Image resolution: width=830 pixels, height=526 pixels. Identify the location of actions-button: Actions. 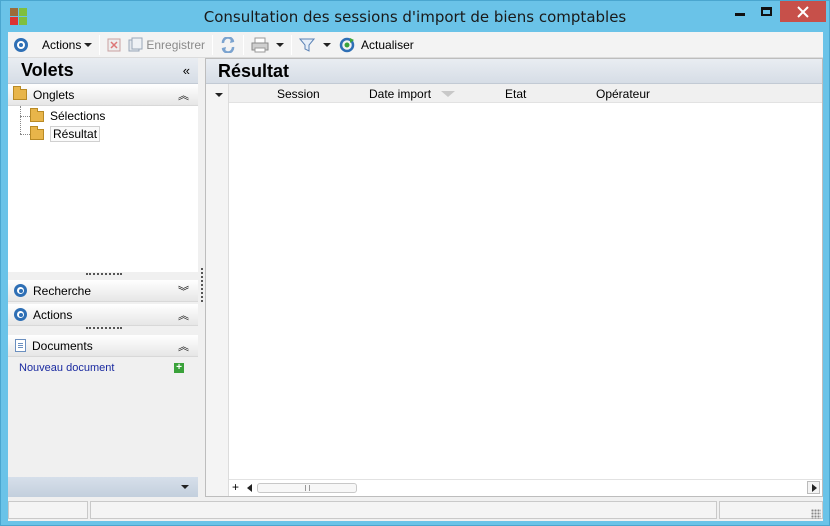
(53, 45).